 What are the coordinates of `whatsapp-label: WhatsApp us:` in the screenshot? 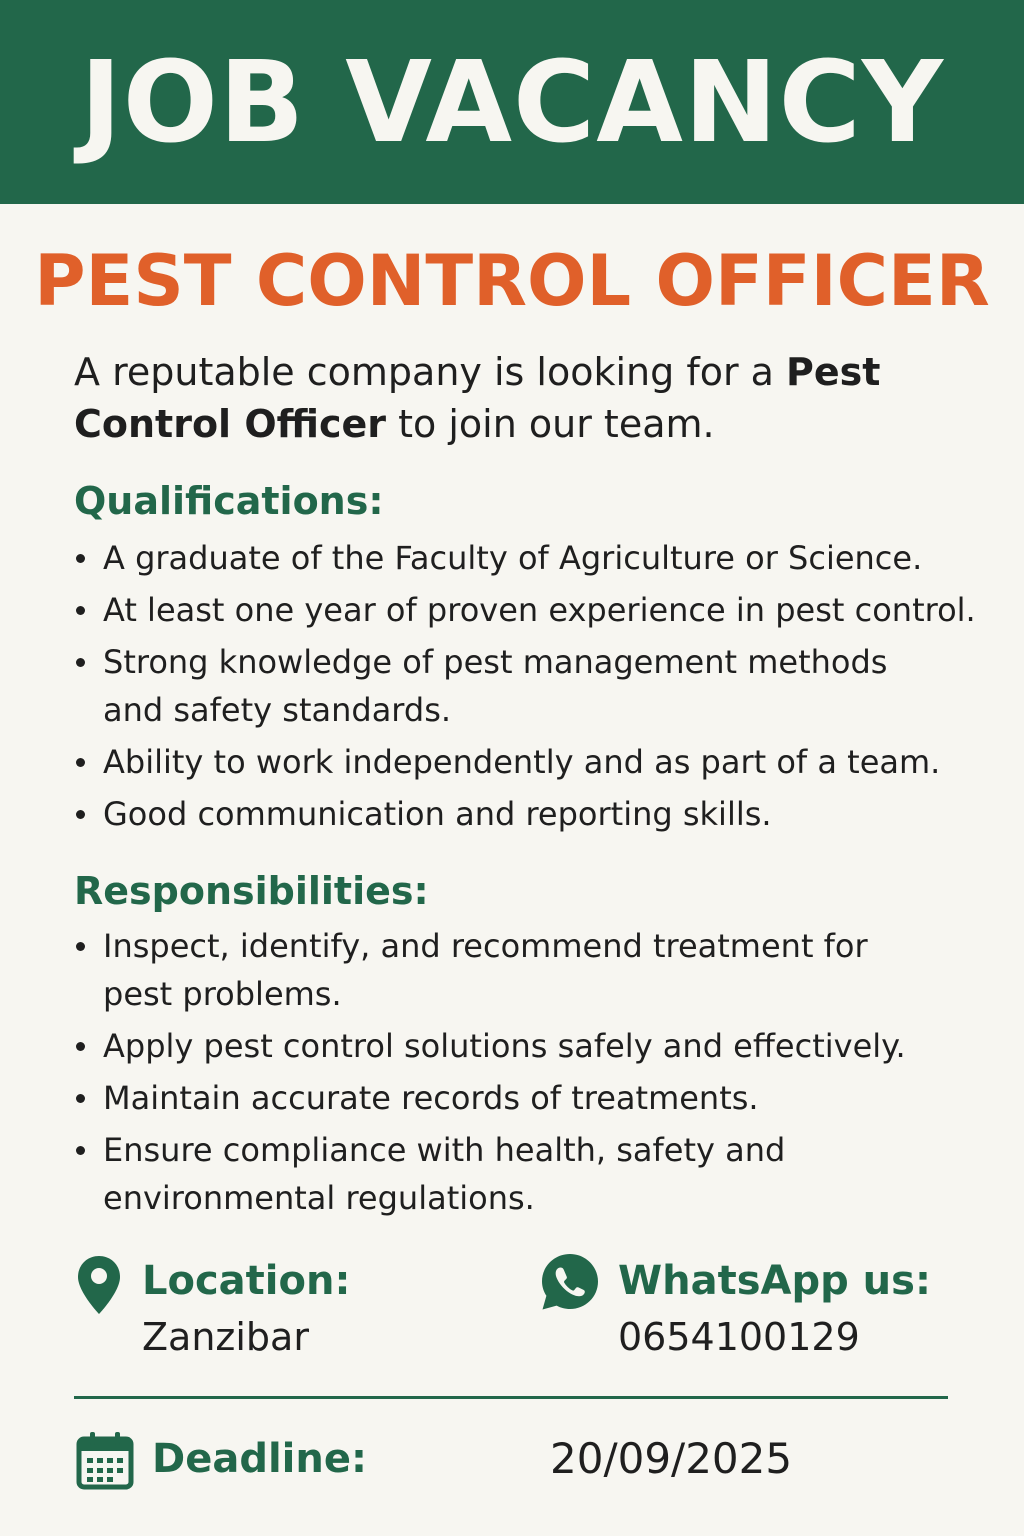 It's located at (774, 1281).